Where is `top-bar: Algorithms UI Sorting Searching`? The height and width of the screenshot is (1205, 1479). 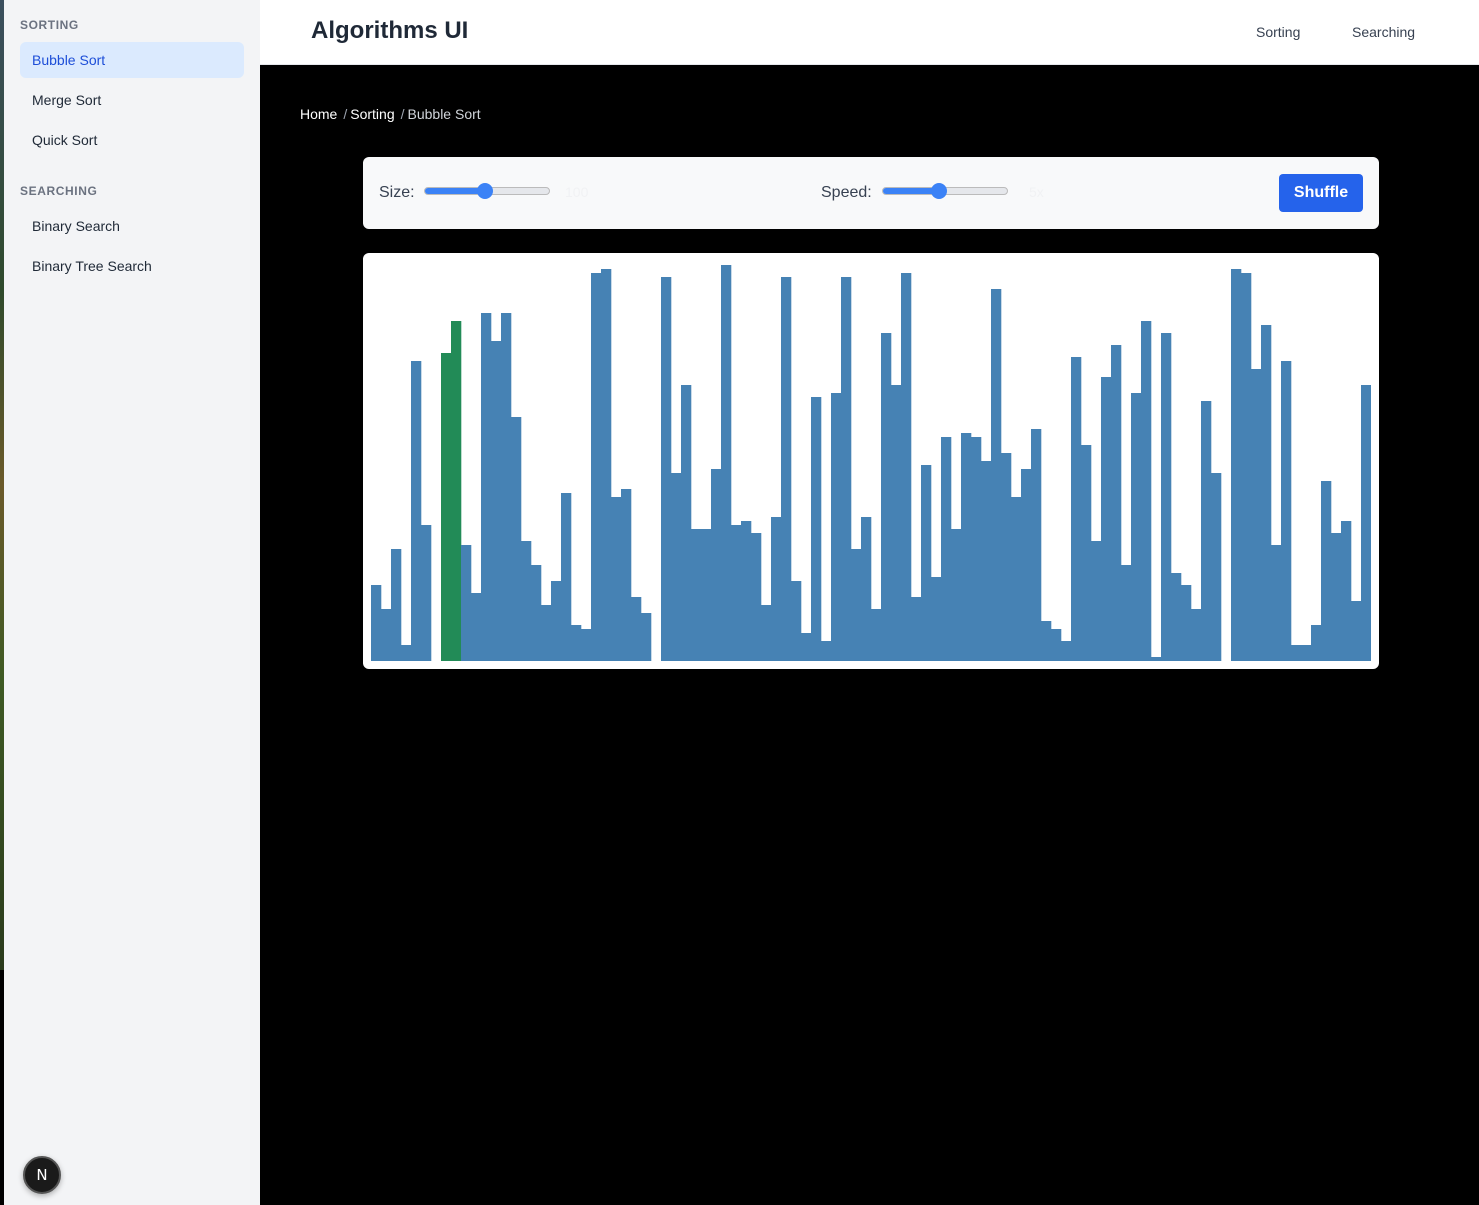 top-bar: Algorithms UI Sorting Searching is located at coordinates (869, 32).